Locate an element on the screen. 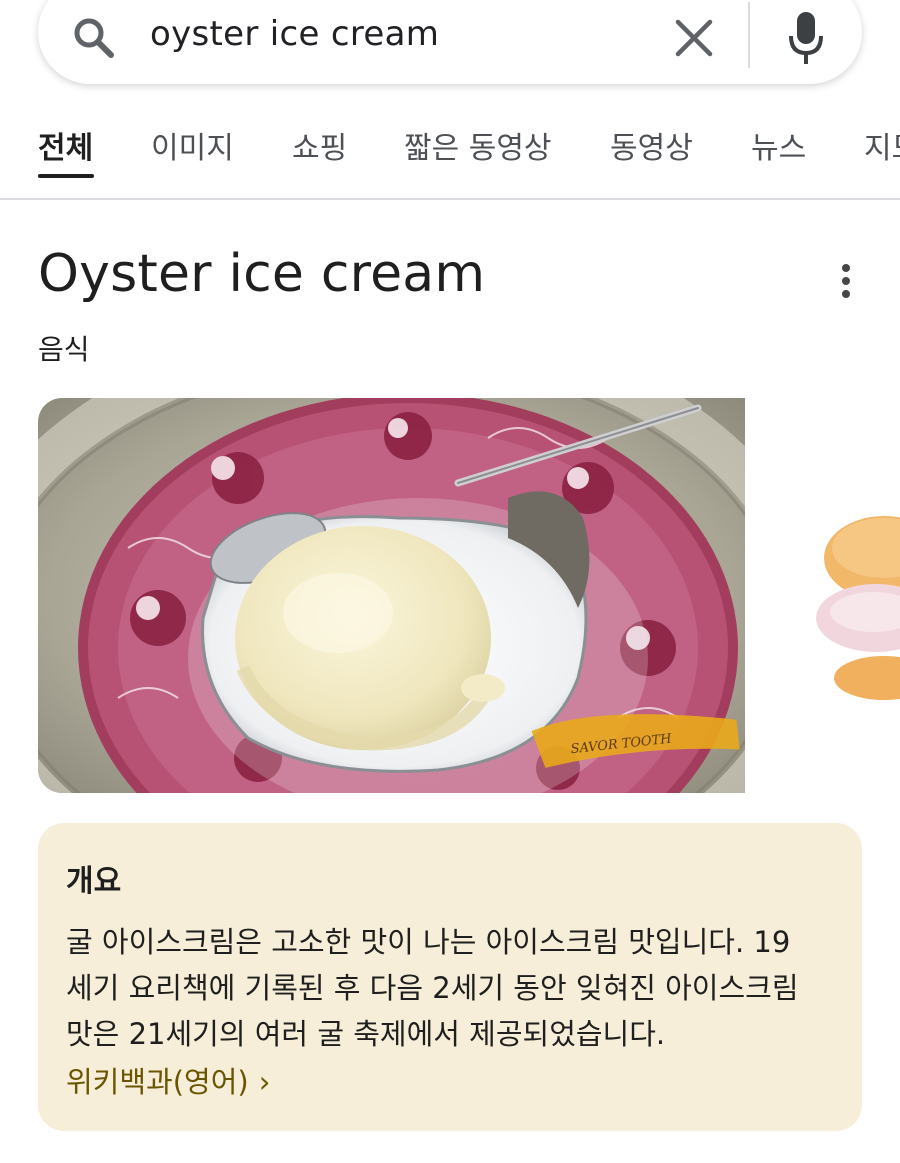 This screenshot has height=1163, width=900. entity-title: Oyster ice cream is located at coordinates (262, 274).